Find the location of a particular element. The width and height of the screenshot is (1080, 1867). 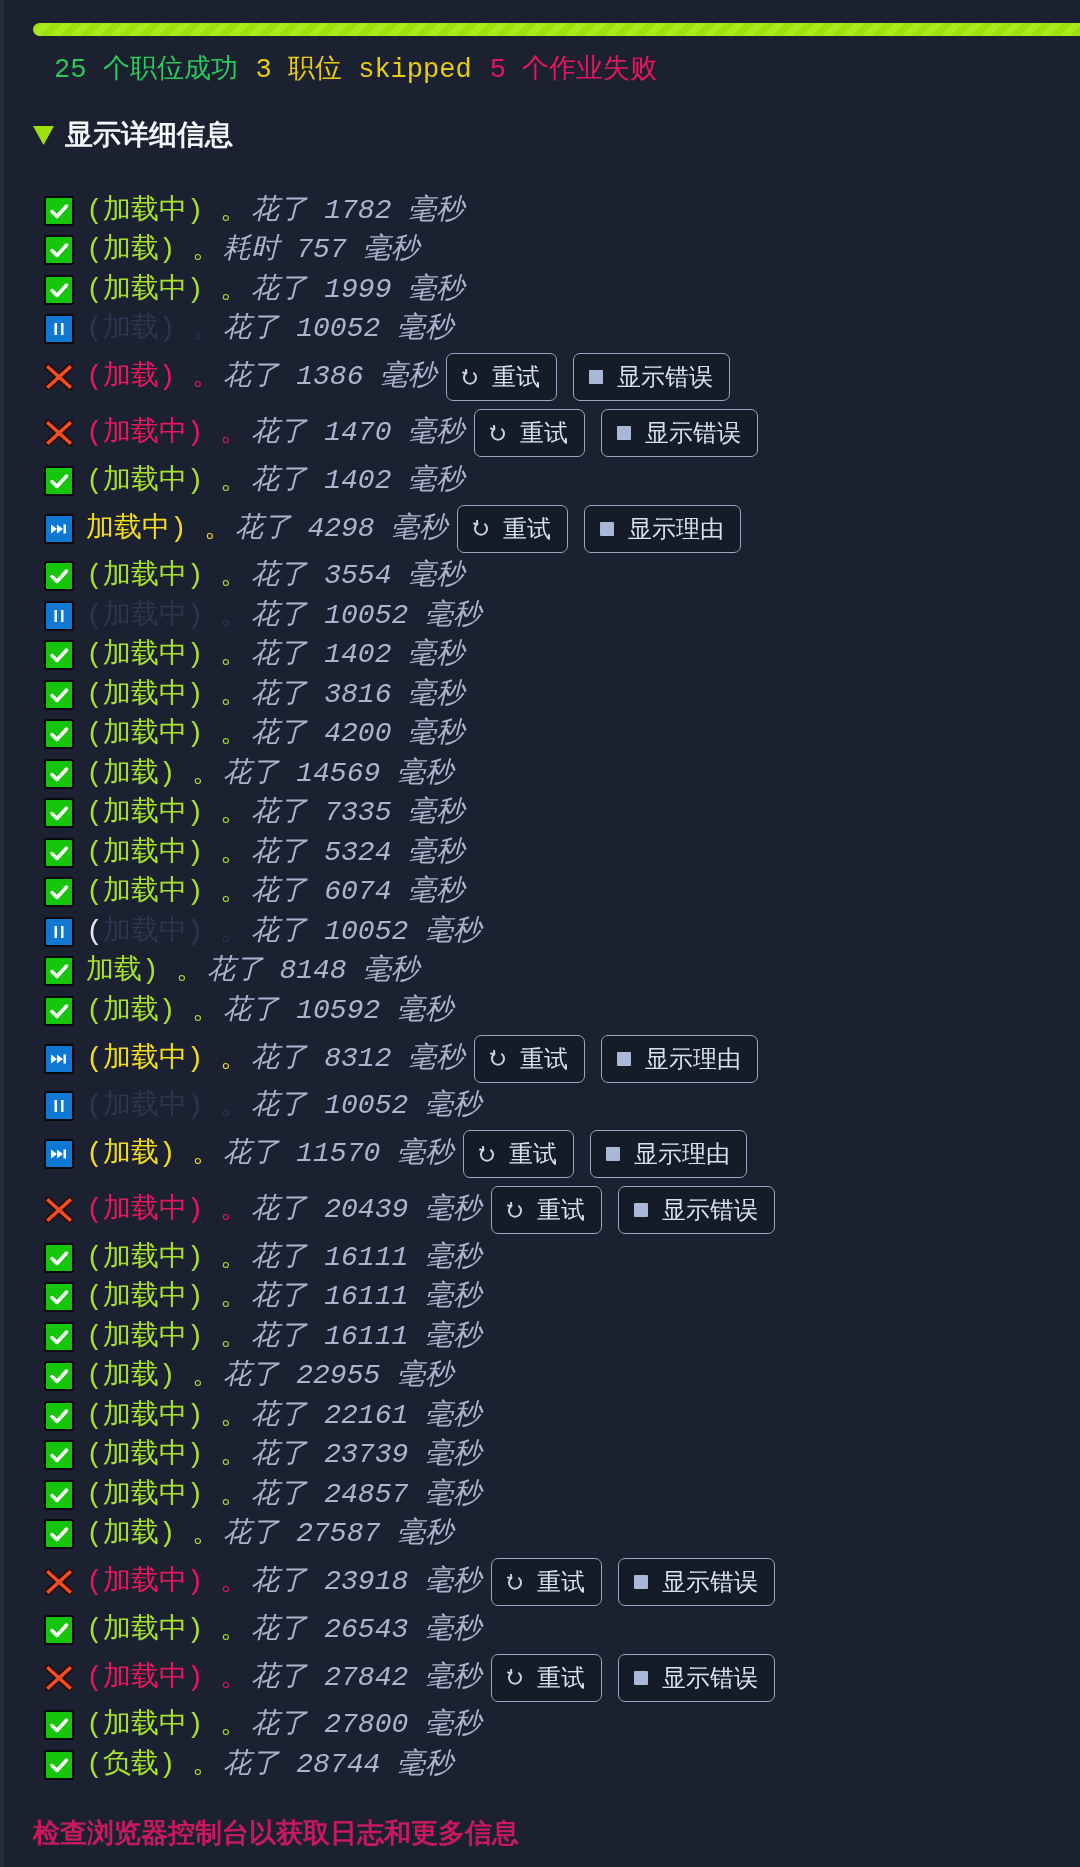

job-duration: 花了 11570 毫秒 is located at coordinates (338, 1154).